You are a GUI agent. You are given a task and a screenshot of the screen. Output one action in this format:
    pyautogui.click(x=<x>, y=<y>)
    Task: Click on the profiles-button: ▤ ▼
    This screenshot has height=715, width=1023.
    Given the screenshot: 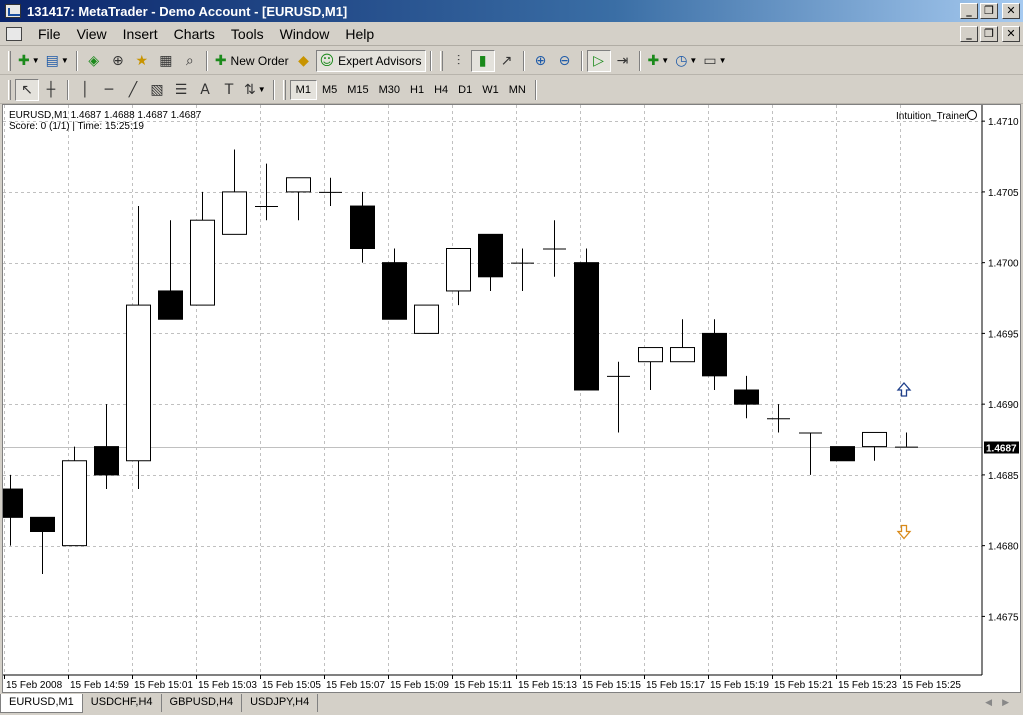 What is the action you would take?
    pyautogui.click(x=57, y=61)
    